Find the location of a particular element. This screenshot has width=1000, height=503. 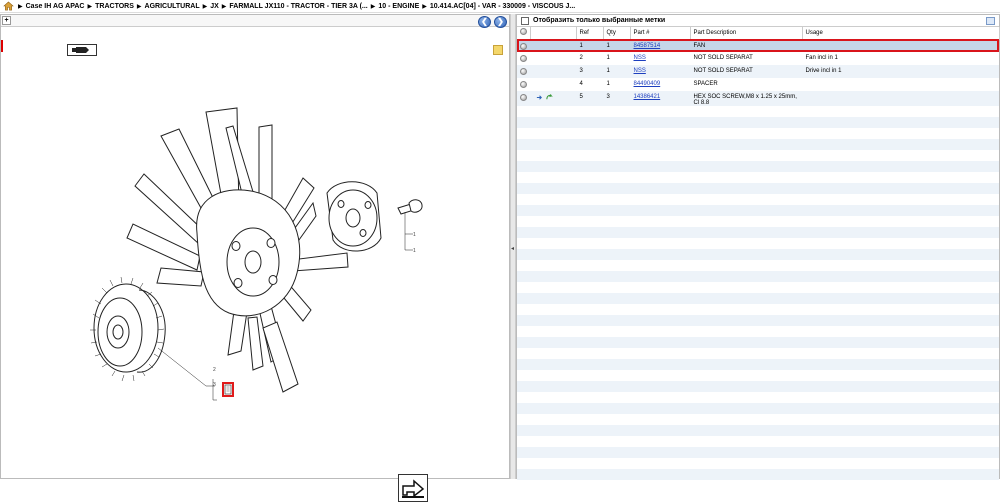

callout-label: 2 is located at coordinates (214, 370).